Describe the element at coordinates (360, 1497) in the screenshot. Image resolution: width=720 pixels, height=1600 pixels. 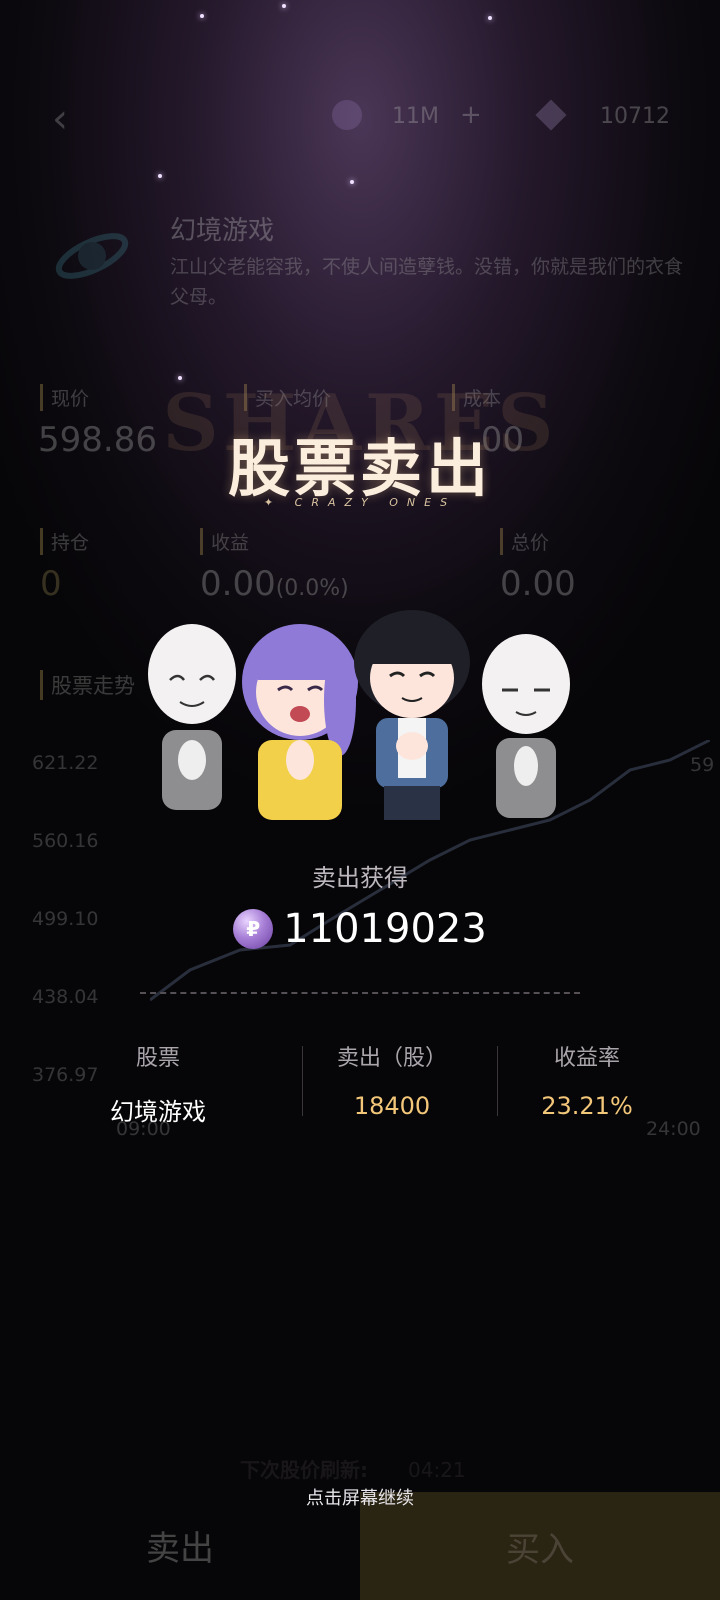
I see `tap-to-continue: 点击屏幕继续` at that location.